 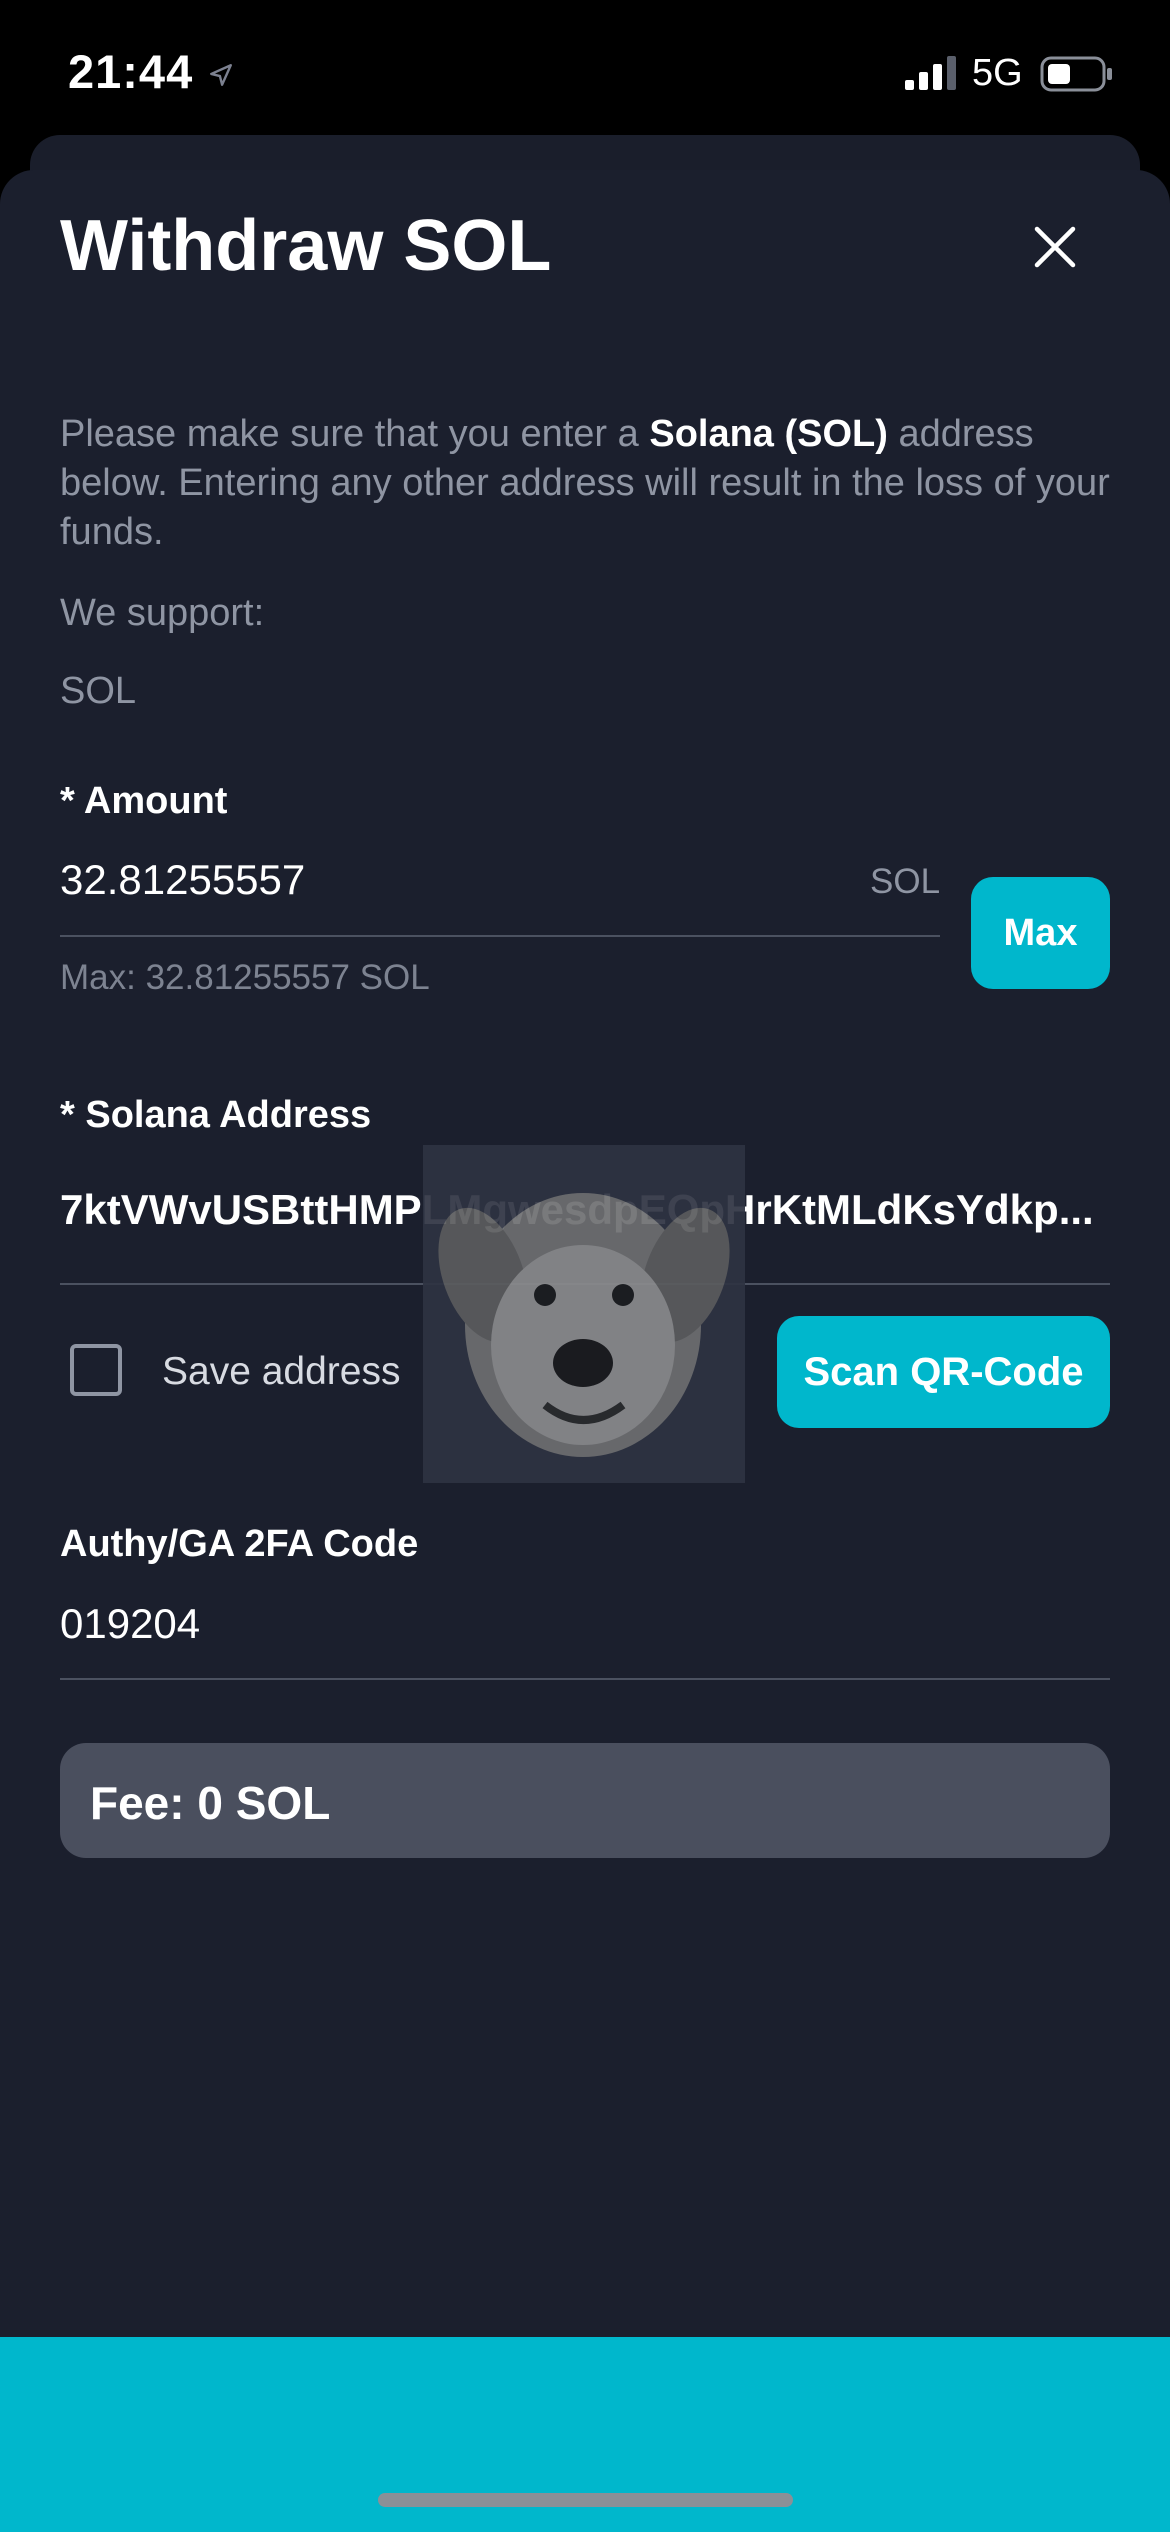 What do you see at coordinates (355, 434) in the screenshot?
I see `warning-text-prefix: Please make sure that you enter a` at bounding box center [355, 434].